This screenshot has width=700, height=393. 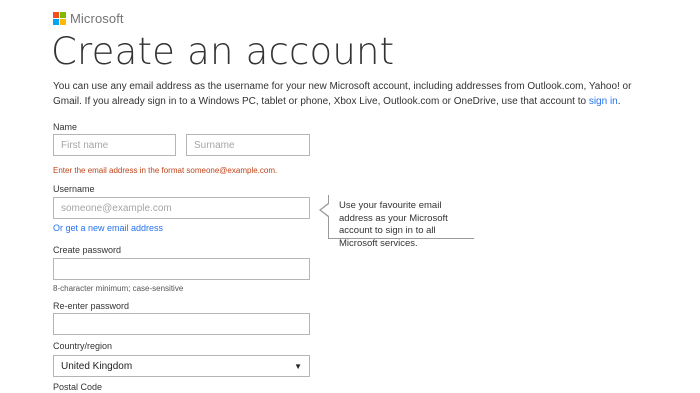 I want to click on country-label: Country/region, so click(x=83, y=346).